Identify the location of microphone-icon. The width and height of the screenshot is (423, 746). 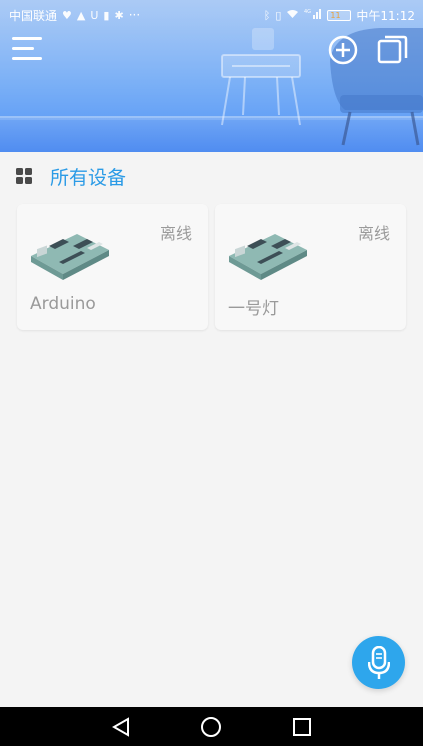
(378, 662).